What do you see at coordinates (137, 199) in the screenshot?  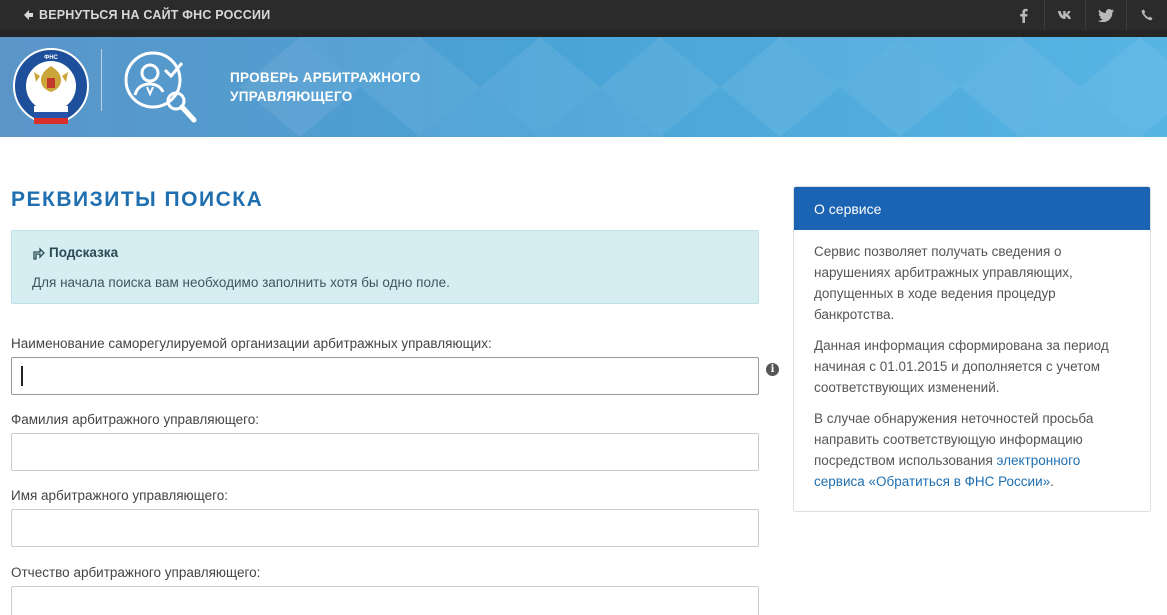 I see `page-title: РЕКВИЗИТЫ ПОИСКА` at bounding box center [137, 199].